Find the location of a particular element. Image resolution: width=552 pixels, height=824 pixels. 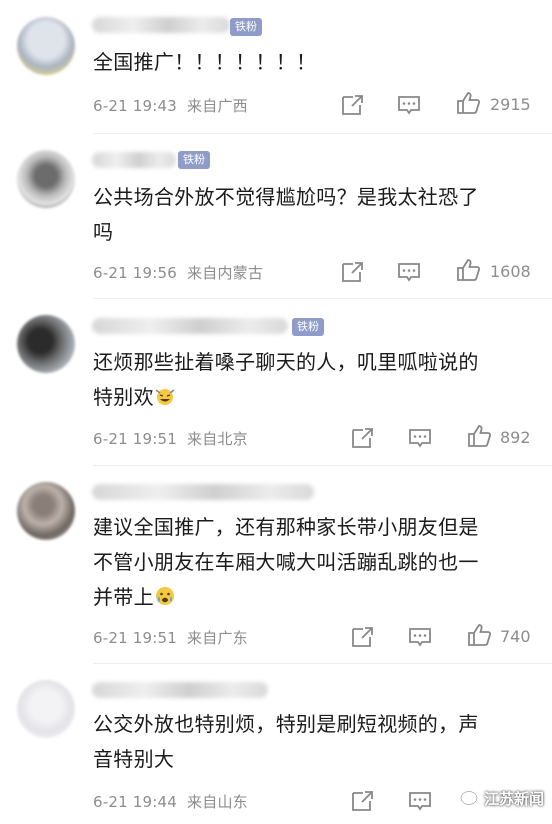

comment-meta: 6-21 19:44 来自山东 is located at coordinates (170, 801).